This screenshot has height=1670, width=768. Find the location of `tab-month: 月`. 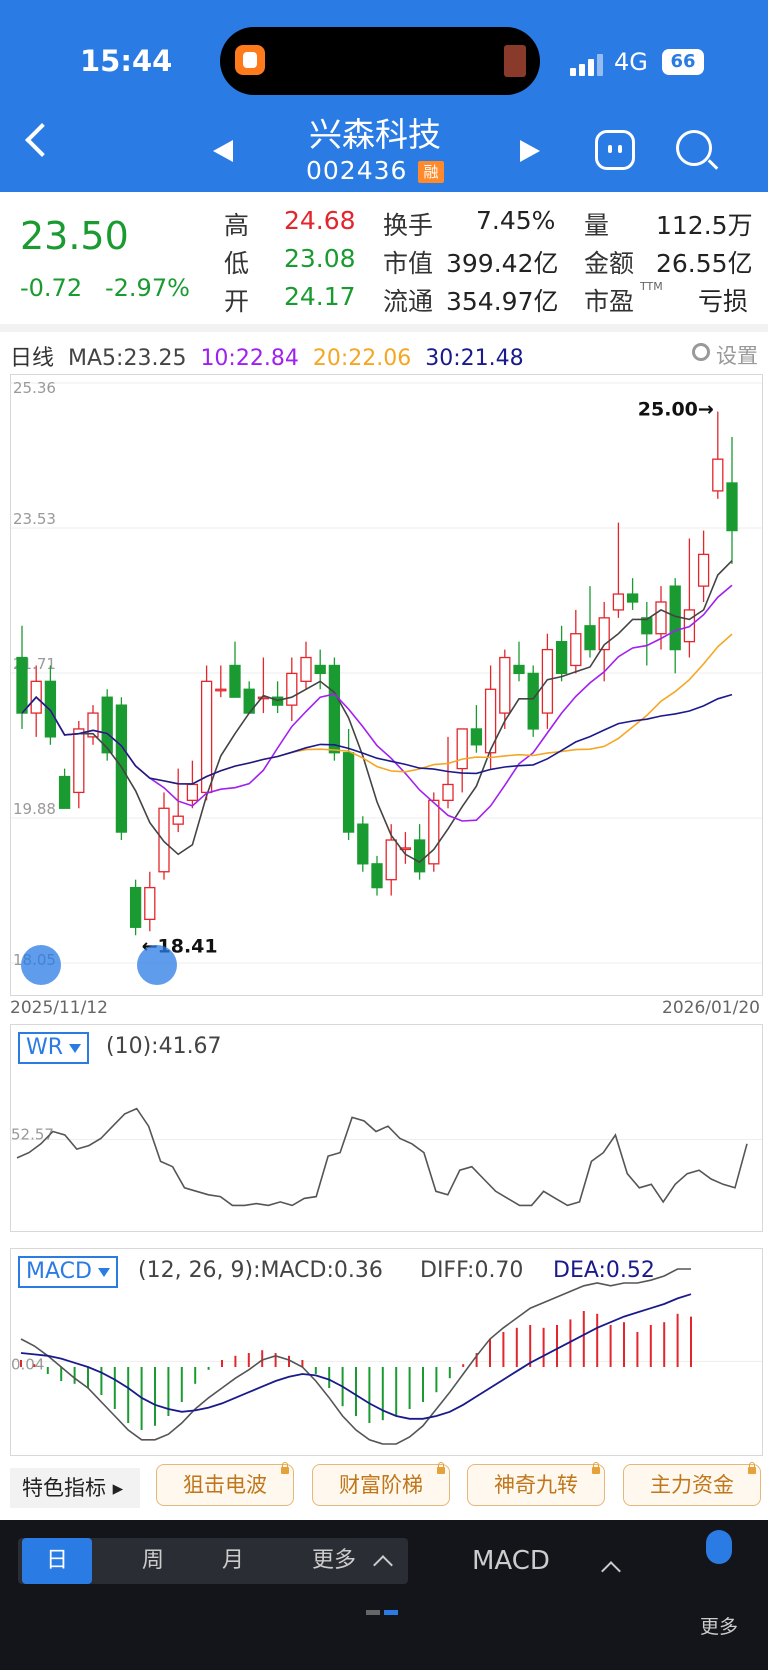

tab-month: 月 is located at coordinates (233, 1561).